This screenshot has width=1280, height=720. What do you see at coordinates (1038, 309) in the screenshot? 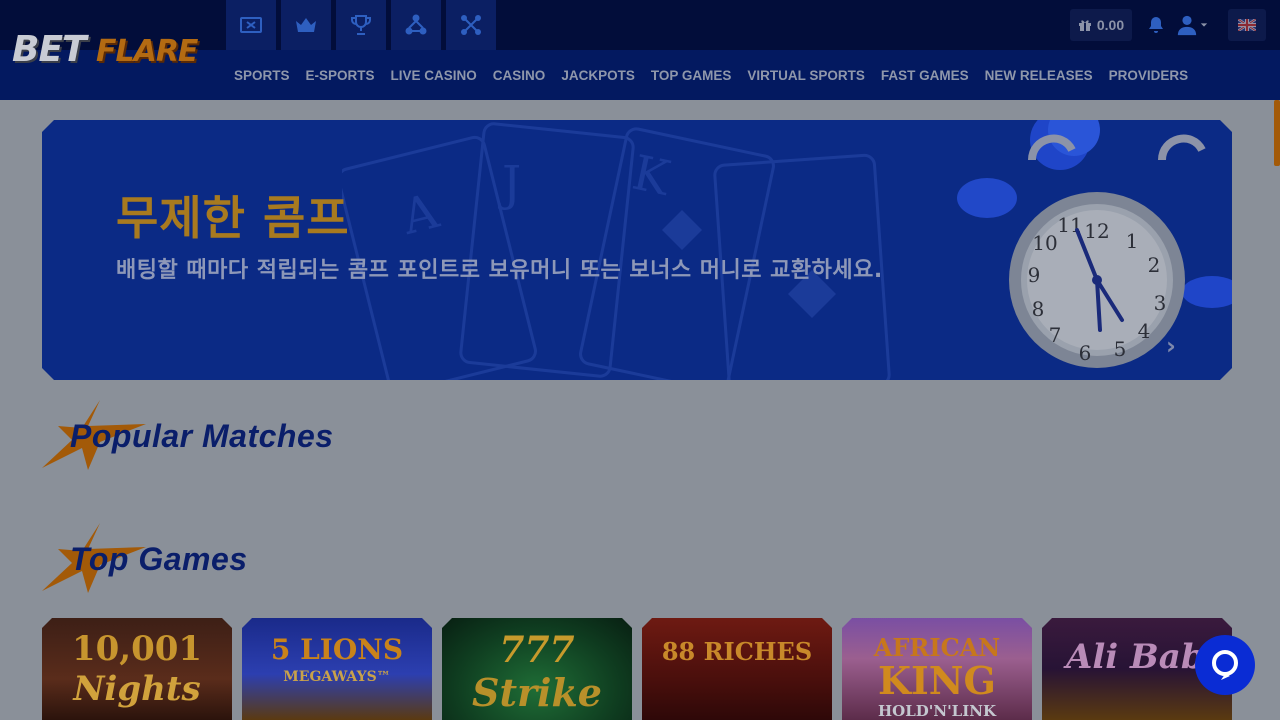
I see `svg-text: 8` at bounding box center [1038, 309].